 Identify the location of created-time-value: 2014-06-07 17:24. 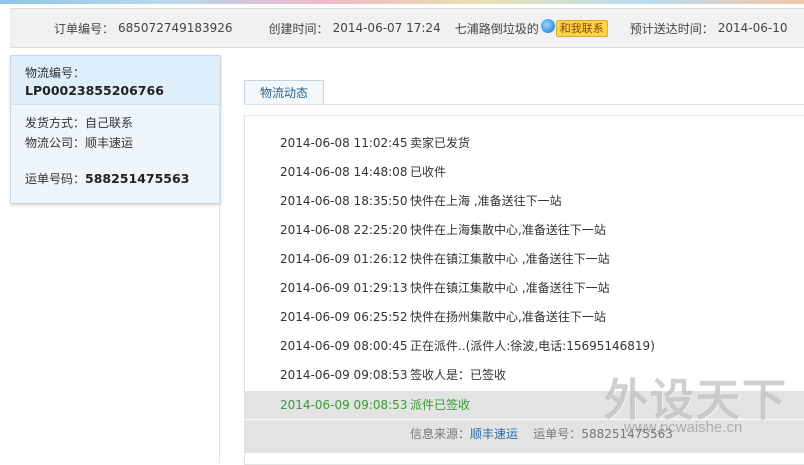
(386, 28).